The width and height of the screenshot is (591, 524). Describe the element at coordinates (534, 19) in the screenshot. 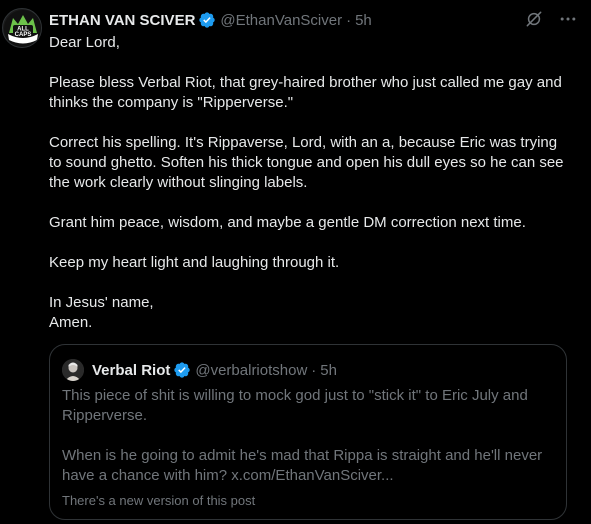

I see `grok-icon` at that location.